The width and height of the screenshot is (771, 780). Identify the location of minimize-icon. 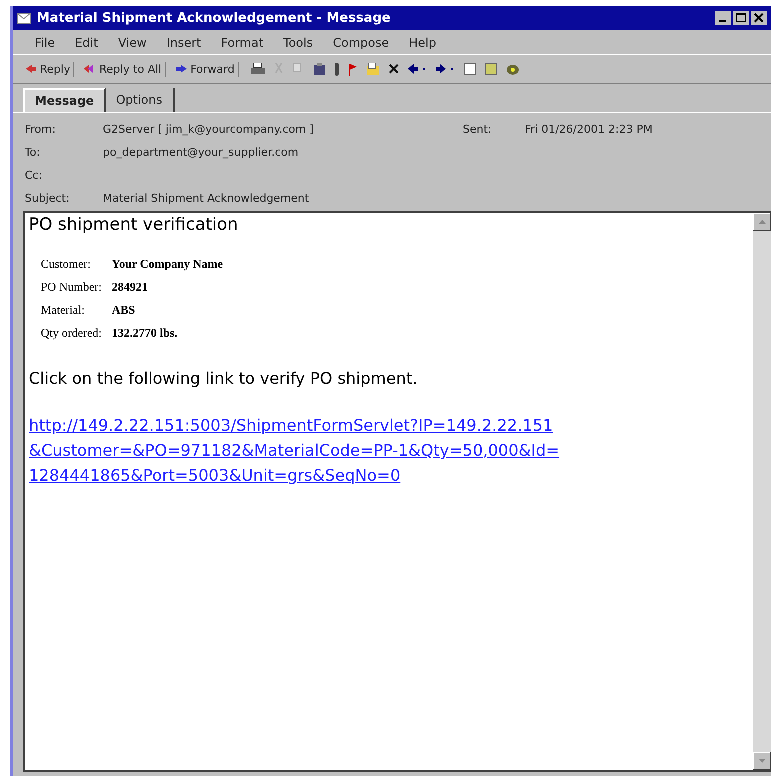
(723, 18).